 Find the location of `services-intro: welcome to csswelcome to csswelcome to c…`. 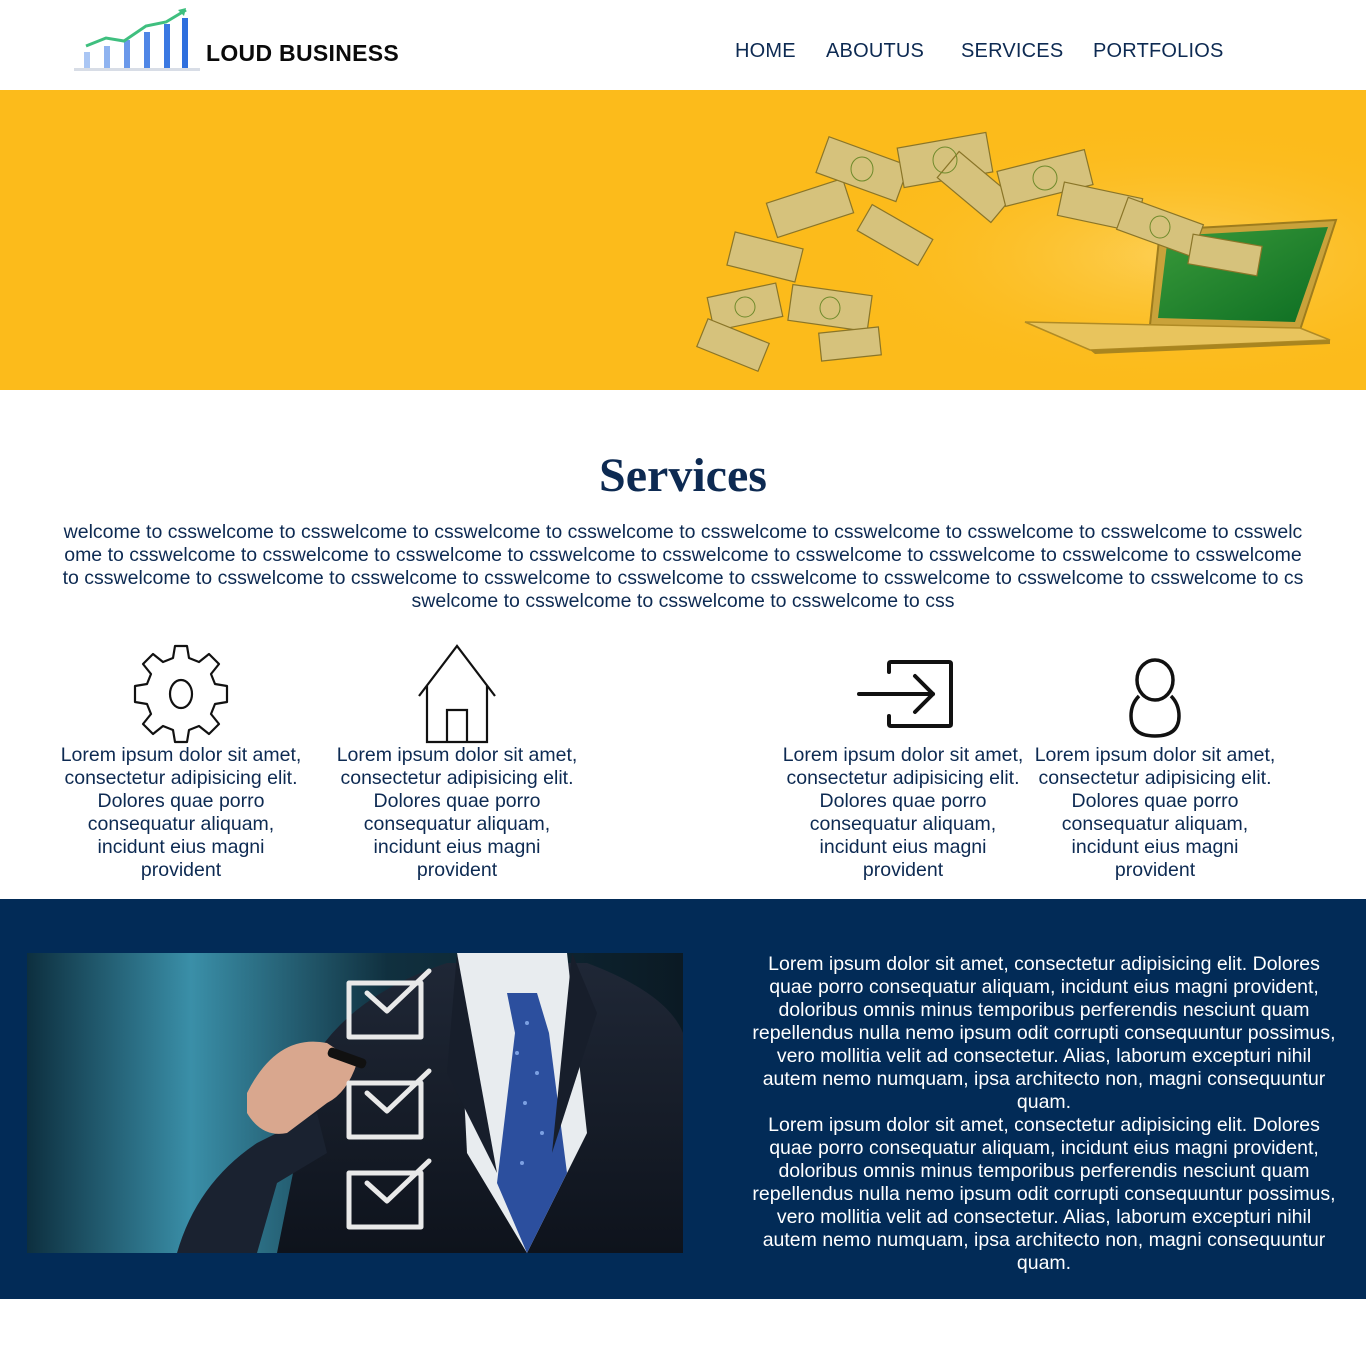

services-intro: welcome to csswelcome to csswelcome to c… is located at coordinates (683, 566).